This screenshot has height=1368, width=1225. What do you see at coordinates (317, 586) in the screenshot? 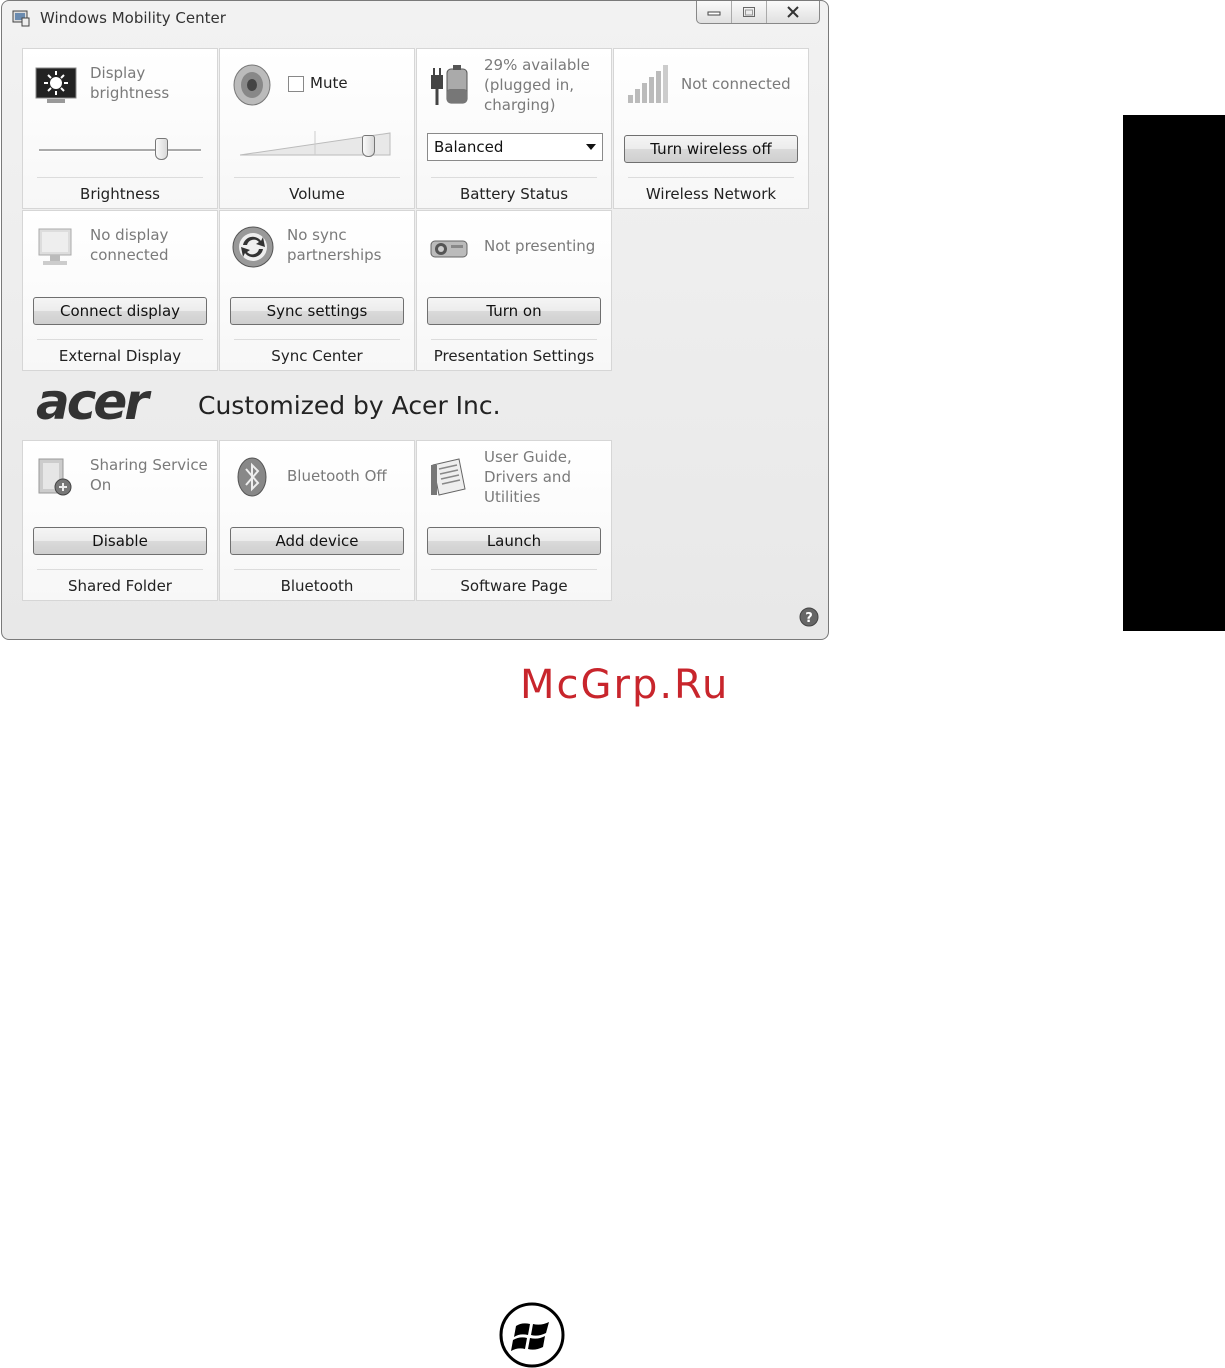
I see `bluetooth-label: Bluetooth` at bounding box center [317, 586].